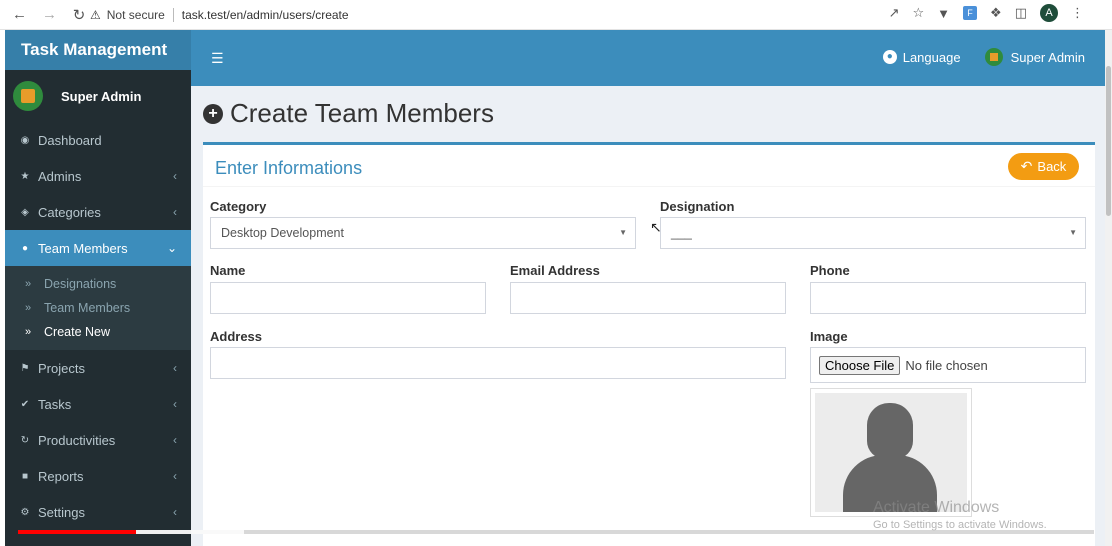 This screenshot has height=546, width=1112. Describe the element at coordinates (98, 248) in the screenshot. I see `sidebar-item-team-members: ● Team Members ⌄` at that location.